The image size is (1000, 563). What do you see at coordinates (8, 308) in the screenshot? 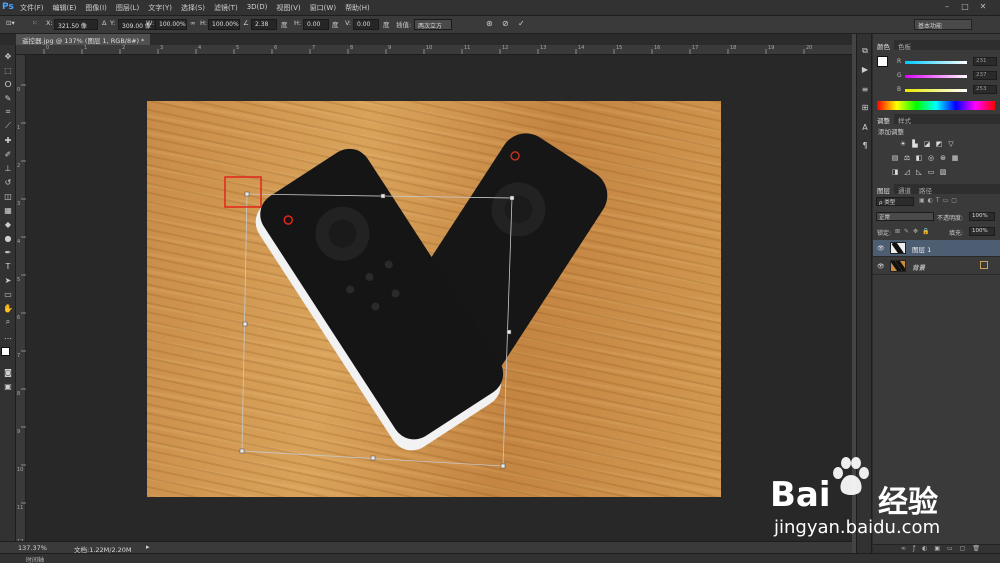
I see `hand-tool-icon: ✋` at bounding box center [8, 308].